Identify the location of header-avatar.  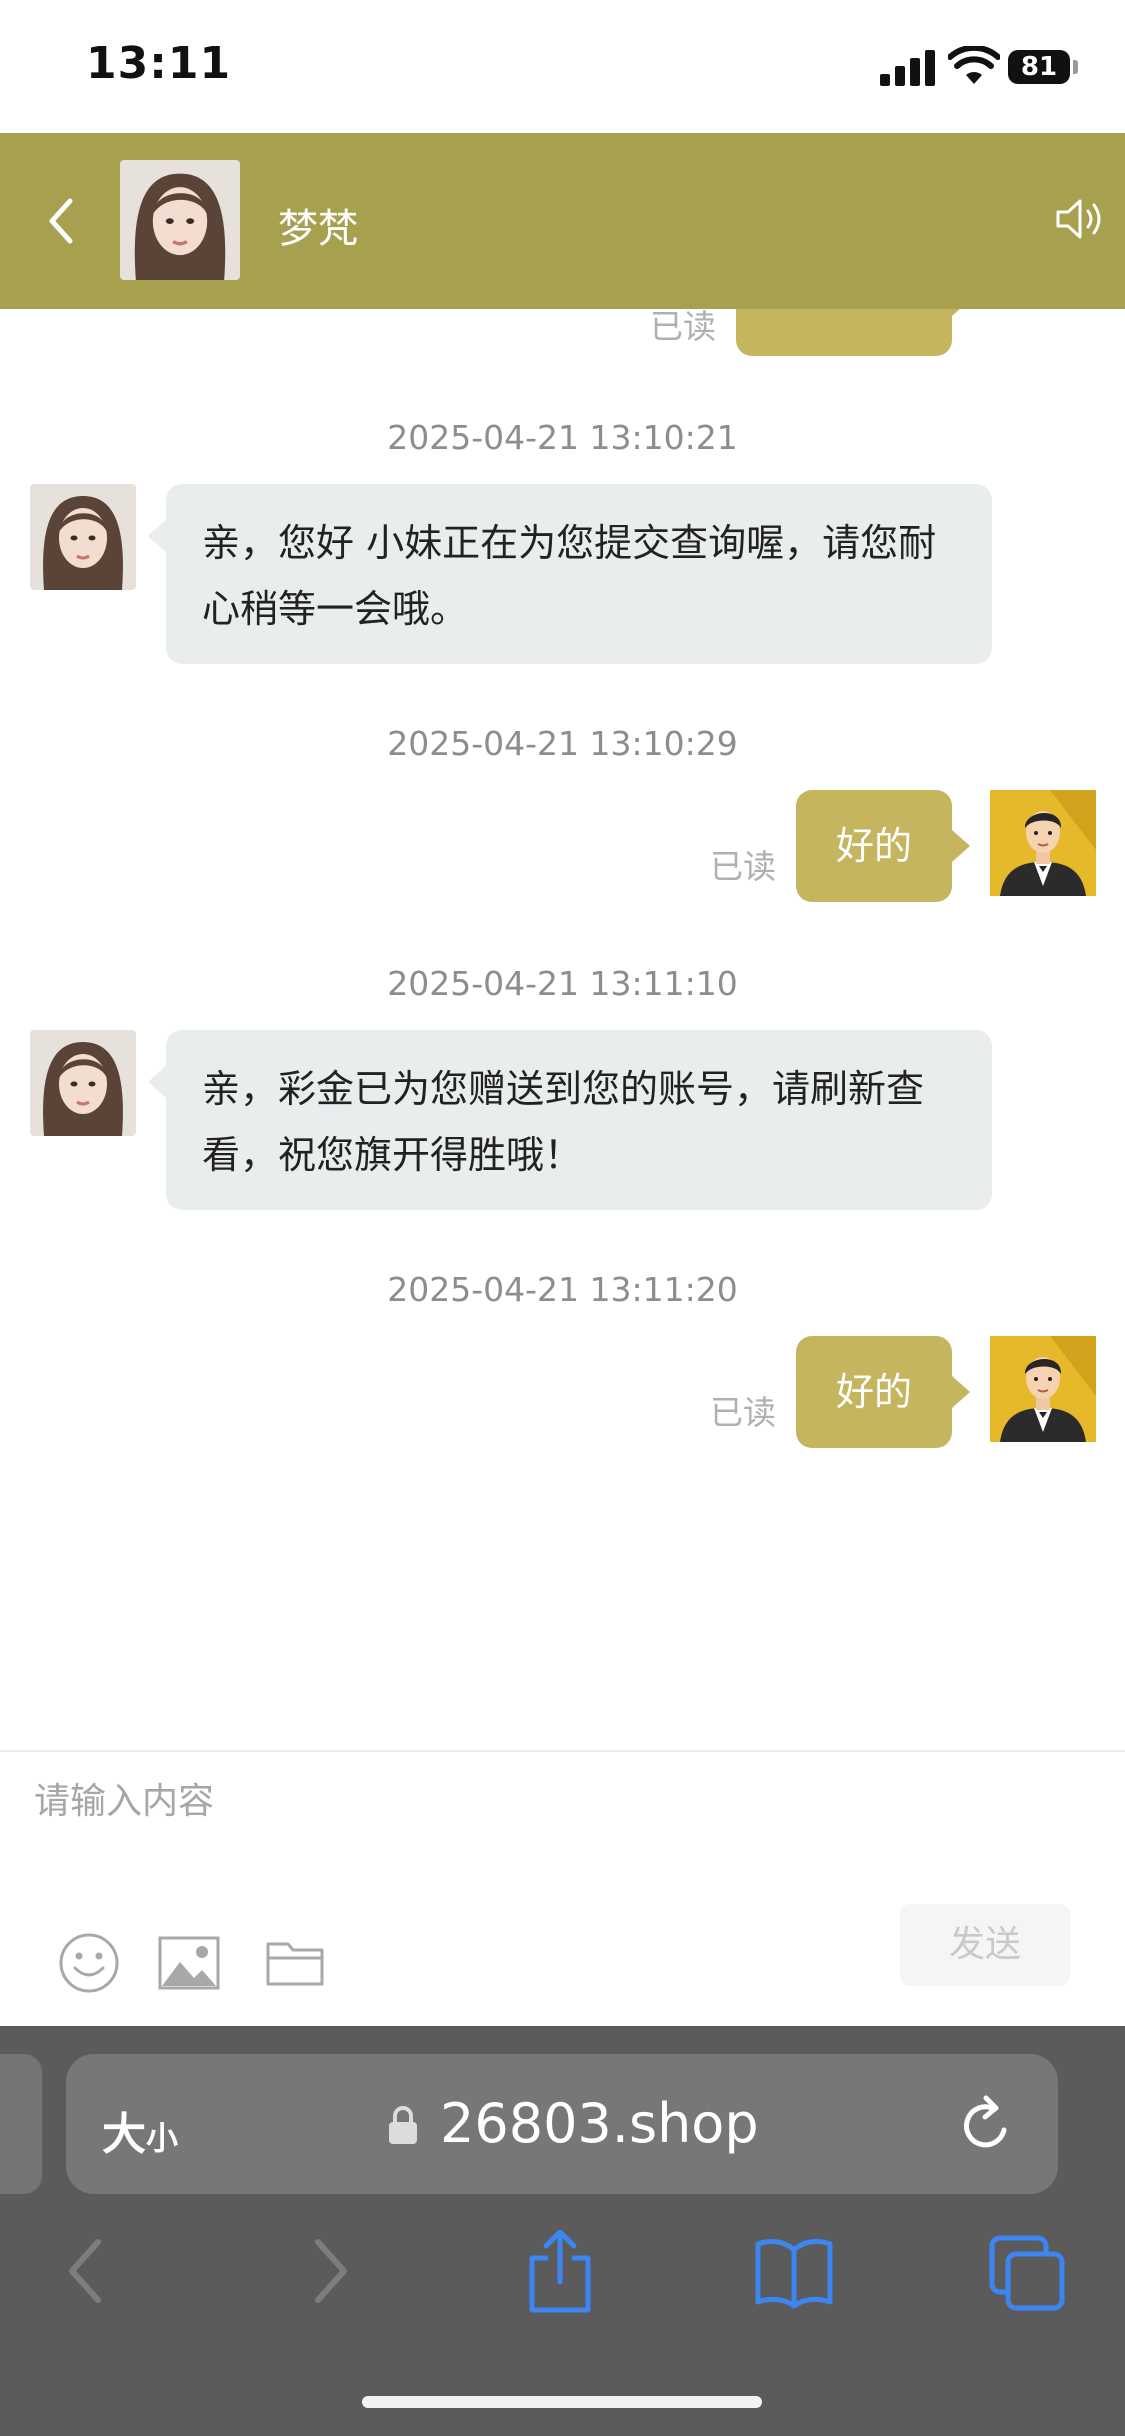
(180, 220).